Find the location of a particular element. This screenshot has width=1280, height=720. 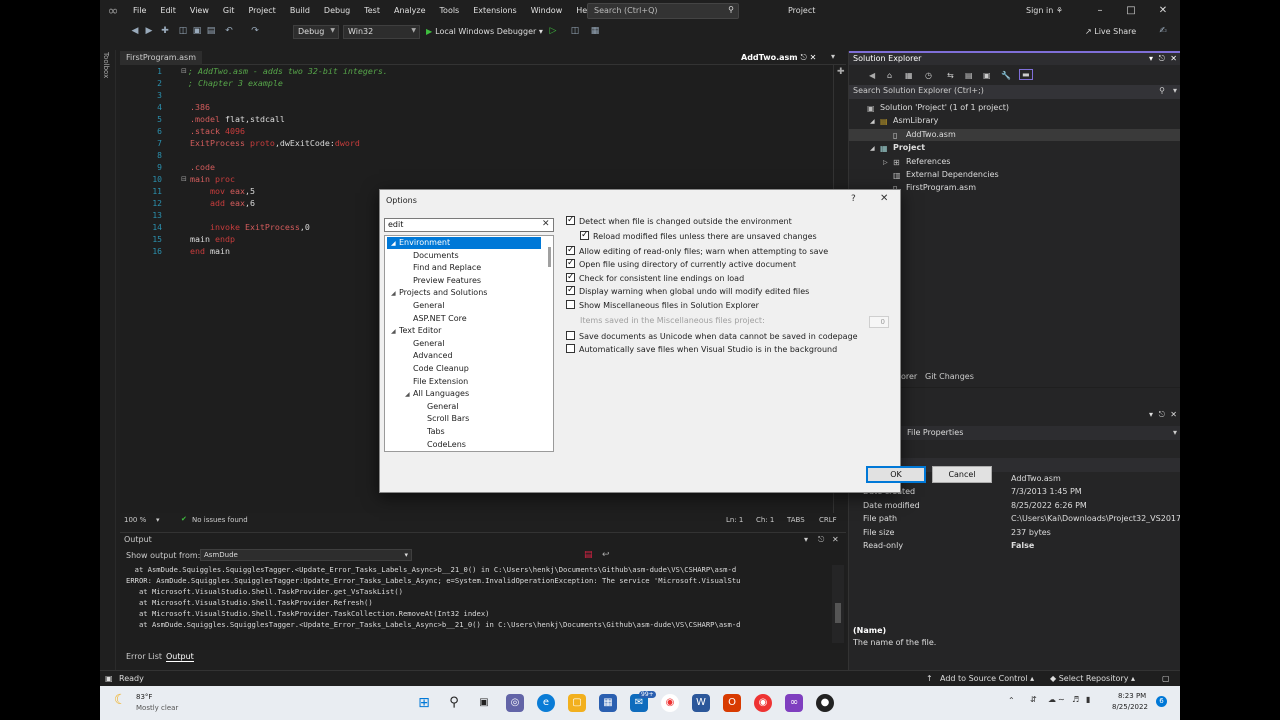

search-icon: ⚲ is located at coordinates (454, 703).